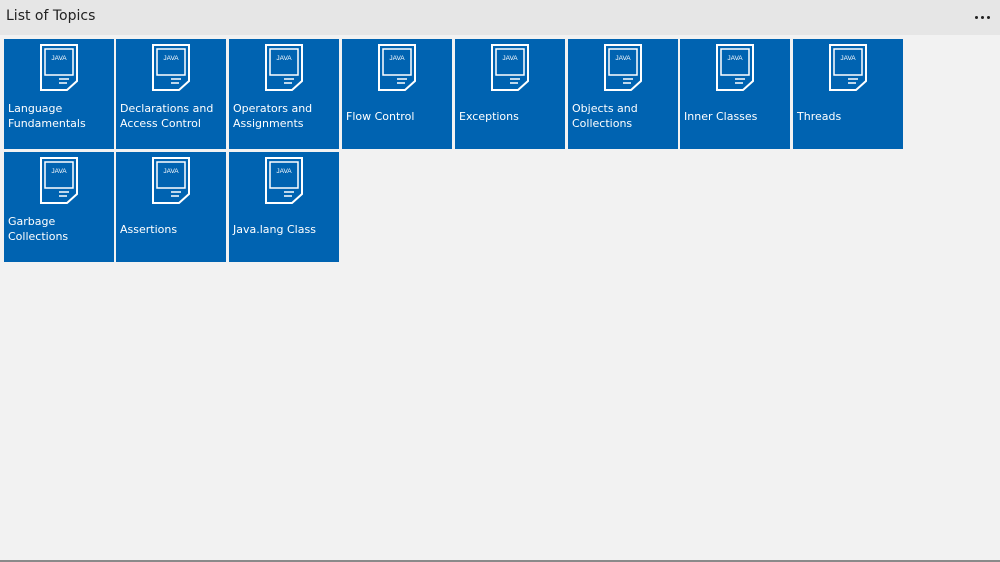  Describe the element at coordinates (721, 116) in the screenshot. I see `tile-label: Inner Classes` at that location.